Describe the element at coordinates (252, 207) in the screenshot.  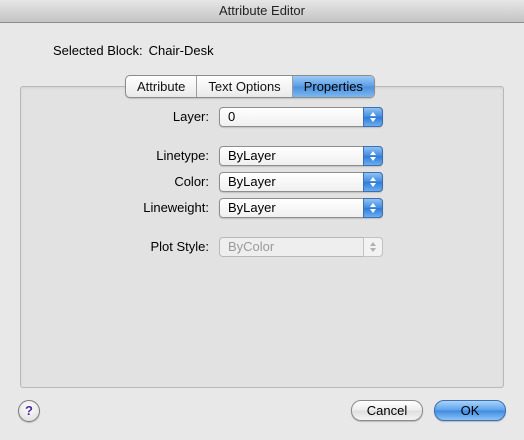
I see `lineweight-value: ByLayer` at that location.